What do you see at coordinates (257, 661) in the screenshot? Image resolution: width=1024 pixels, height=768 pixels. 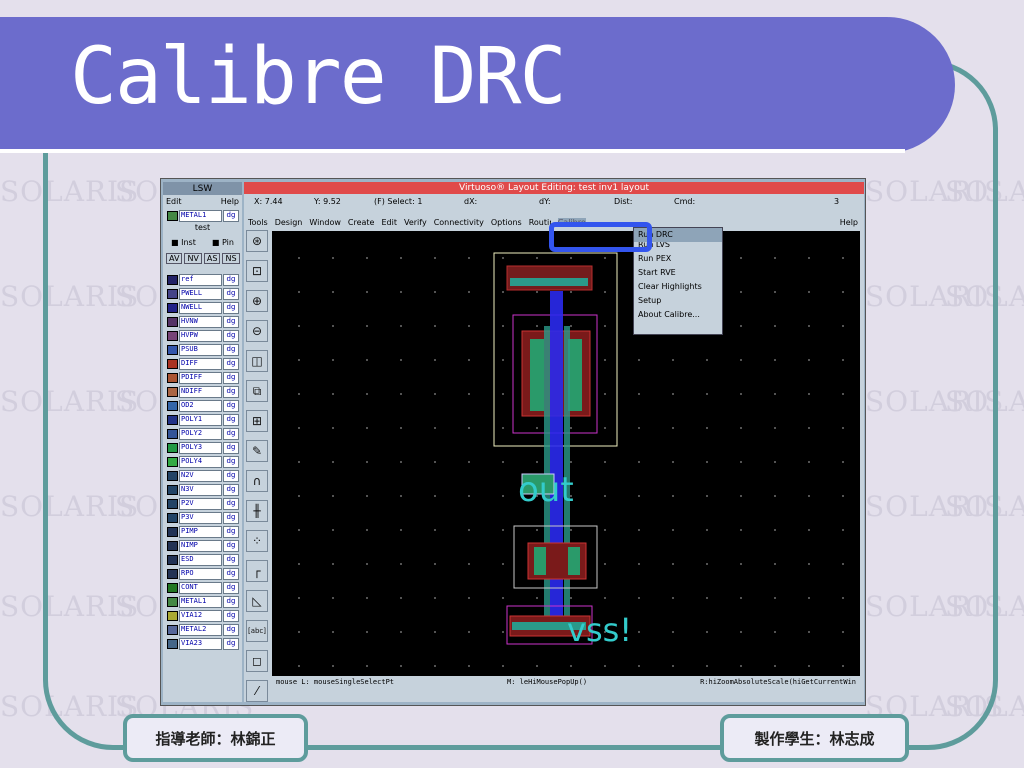 I see `rectangle-icon: ◻` at bounding box center [257, 661].